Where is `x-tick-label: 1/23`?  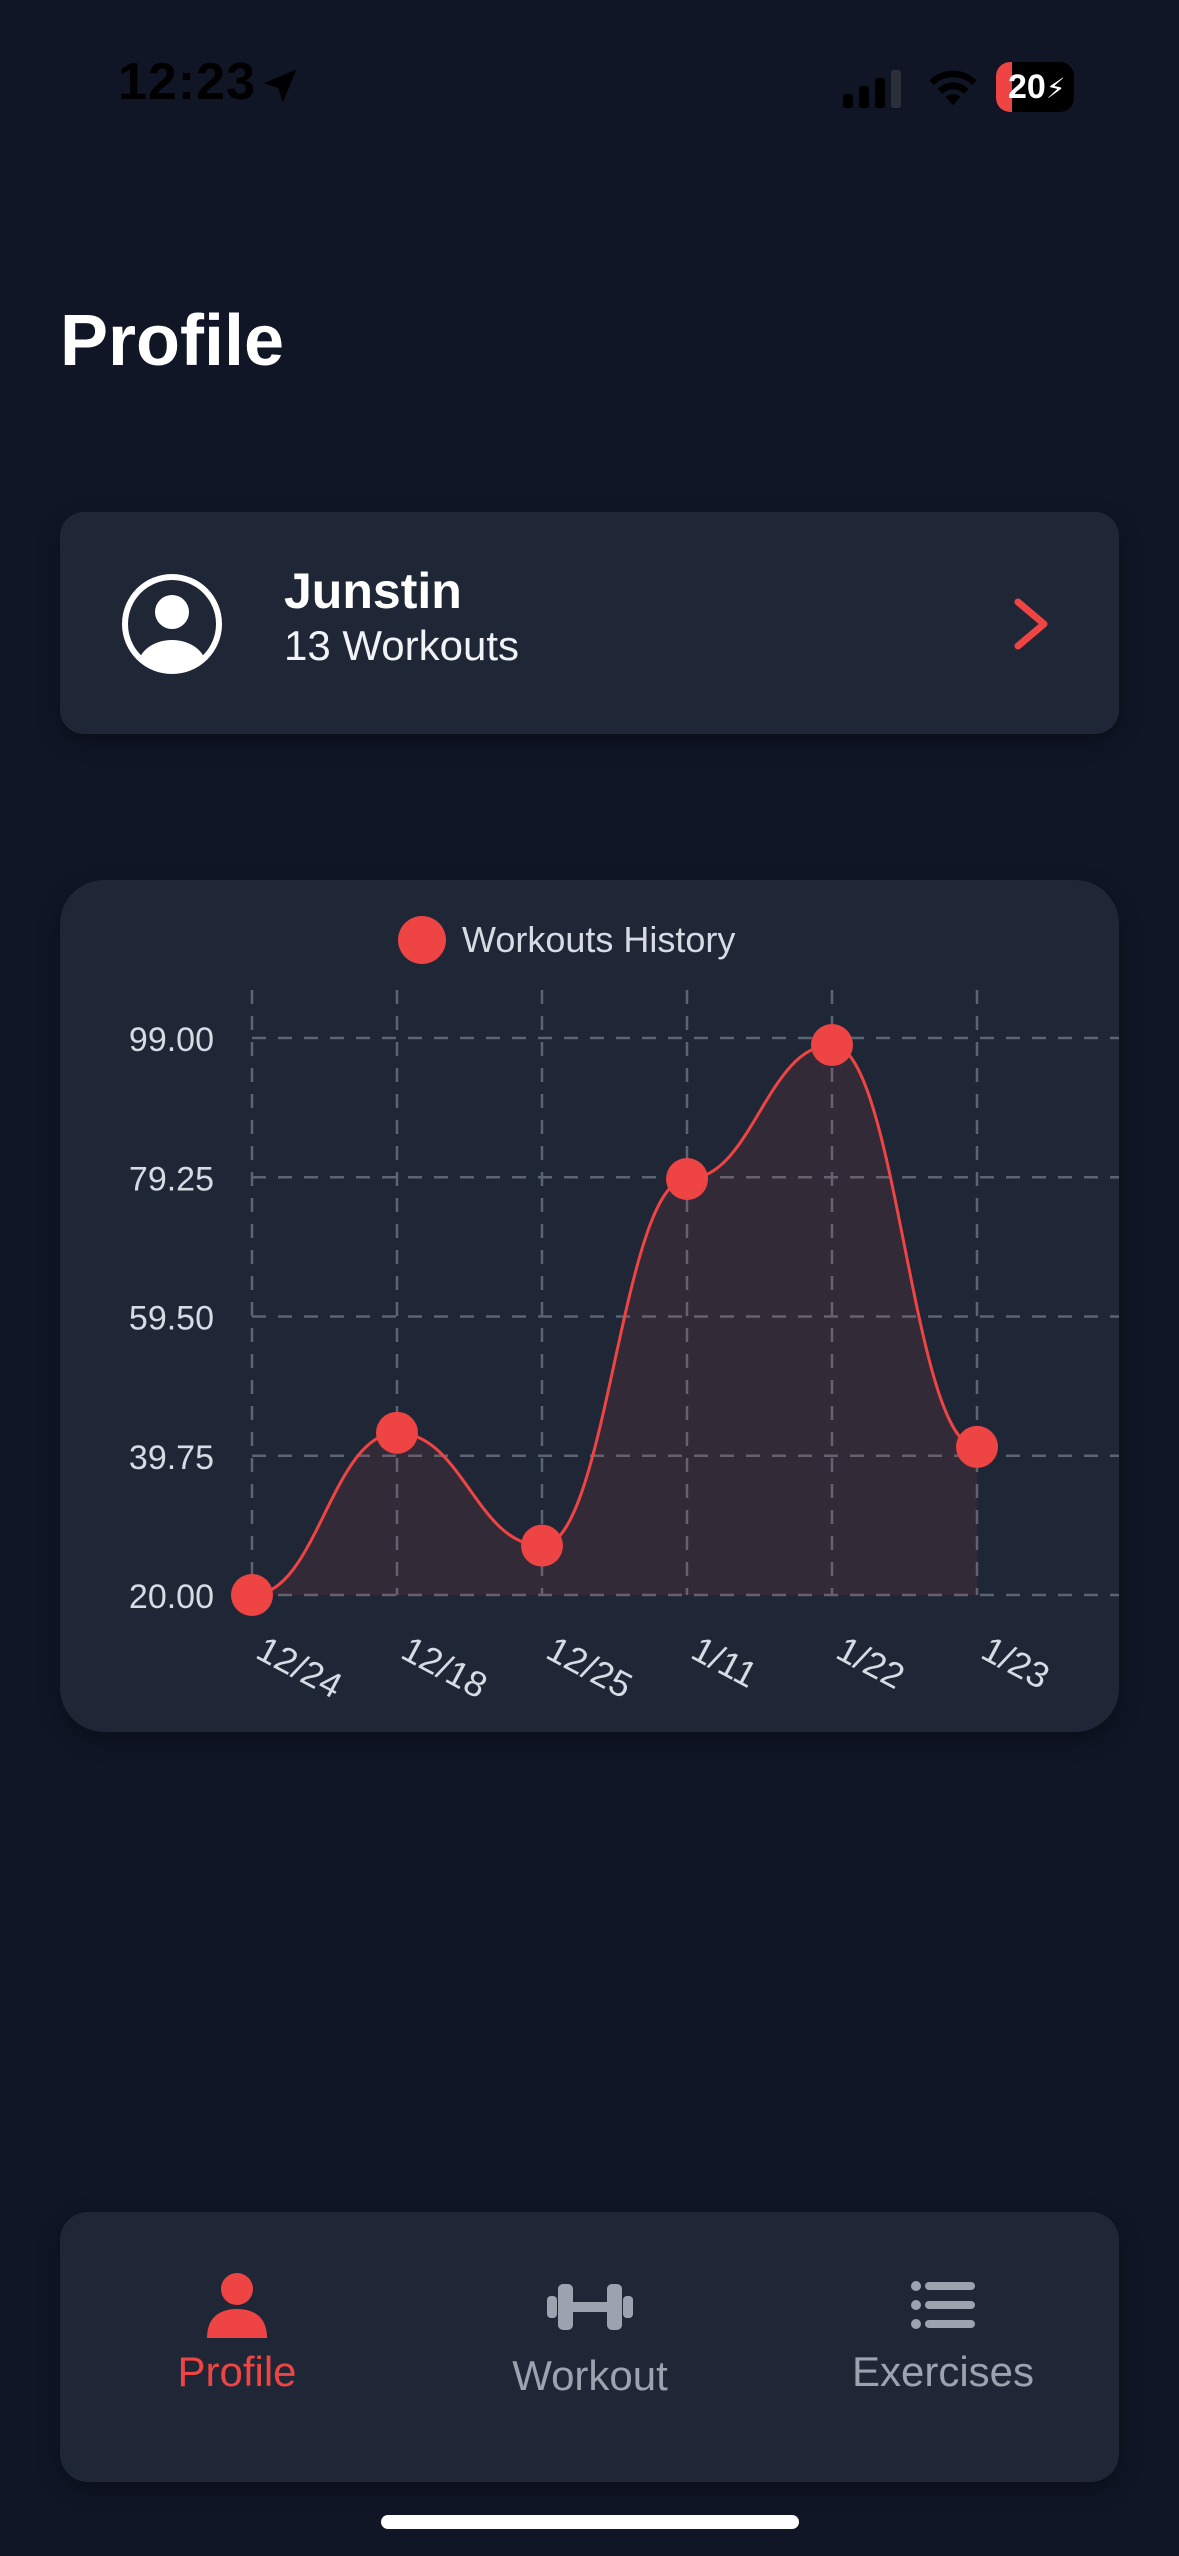
x-tick-label: 1/23 is located at coordinates (1015, 1662).